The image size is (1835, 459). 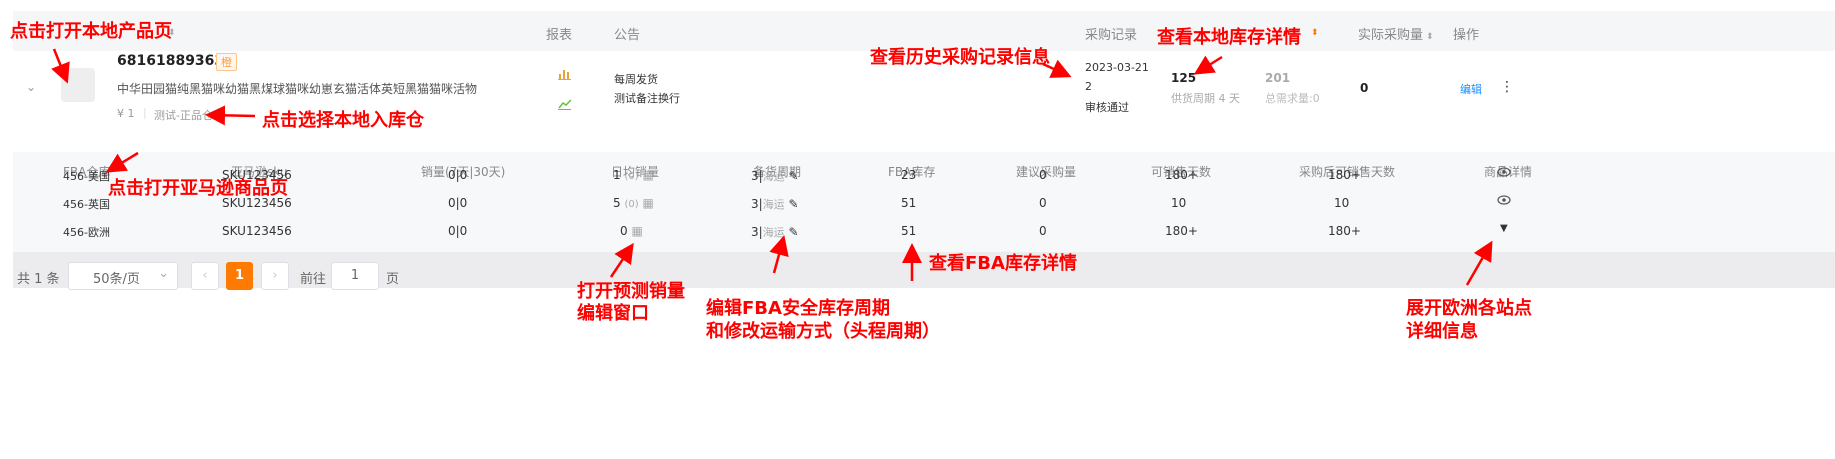 I want to click on next-page-button: ›, so click(x=275, y=276).